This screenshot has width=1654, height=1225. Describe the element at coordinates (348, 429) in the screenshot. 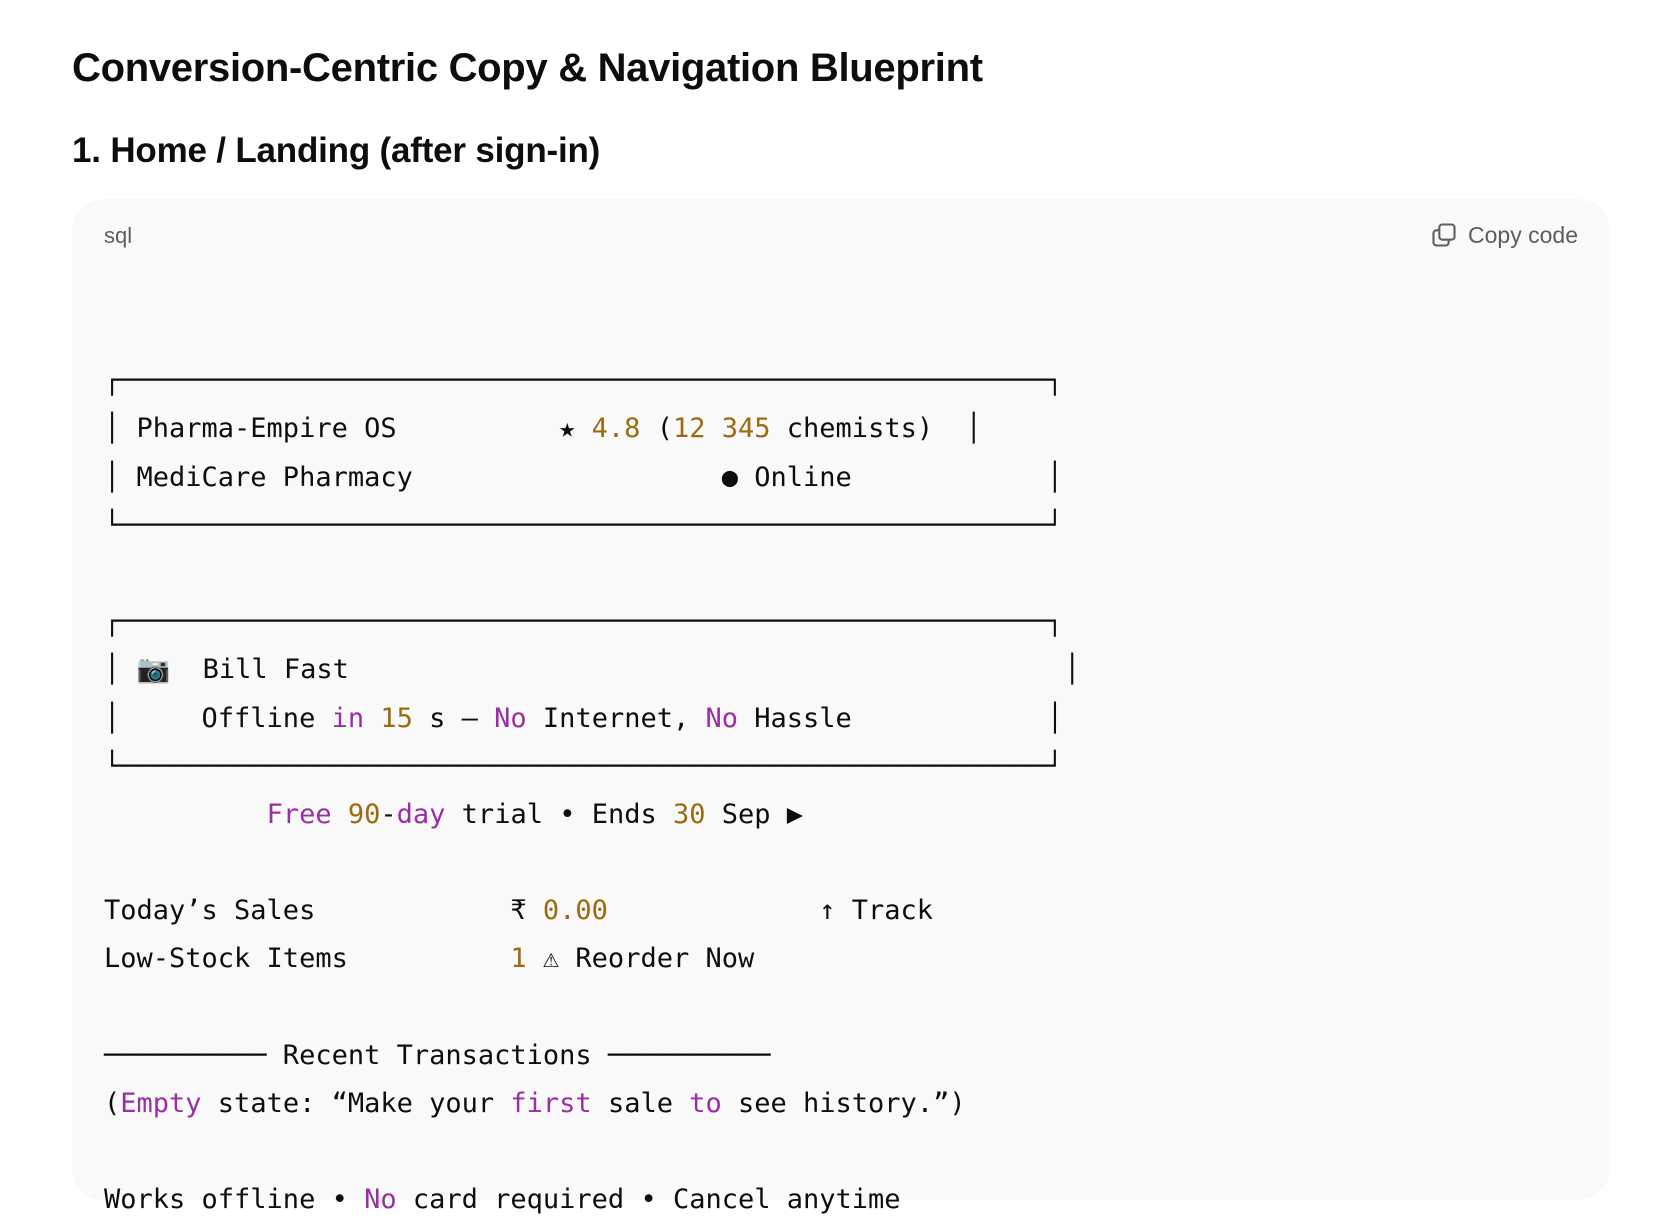

I see `code-text-token: │ Pharma-Empire OS ★` at that location.